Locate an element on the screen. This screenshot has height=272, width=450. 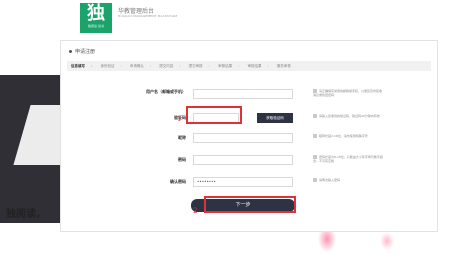
step-label: 提交审核 is located at coordinates (195, 65).